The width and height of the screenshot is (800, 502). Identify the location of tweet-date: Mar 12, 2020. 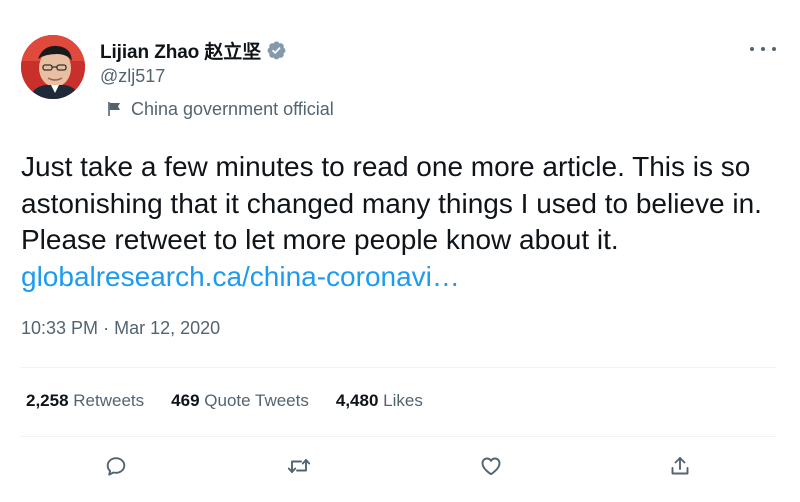
(167, 328).